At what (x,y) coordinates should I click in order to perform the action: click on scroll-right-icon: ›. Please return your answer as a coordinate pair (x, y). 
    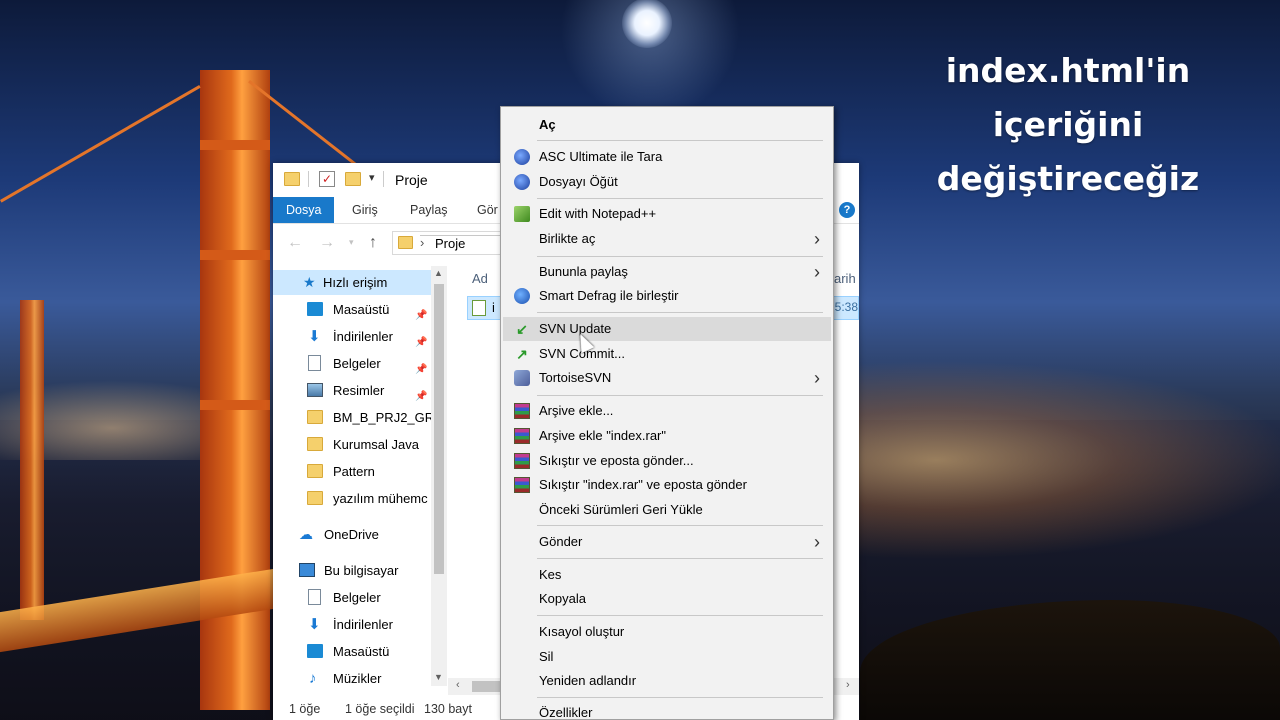
    Looking at the image, I should click on (848, 685).